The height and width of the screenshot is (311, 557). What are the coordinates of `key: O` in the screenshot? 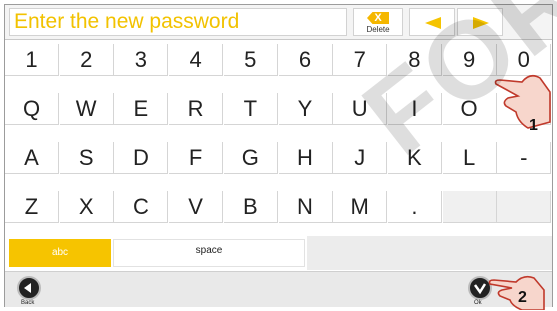 It's located at (469, 109).